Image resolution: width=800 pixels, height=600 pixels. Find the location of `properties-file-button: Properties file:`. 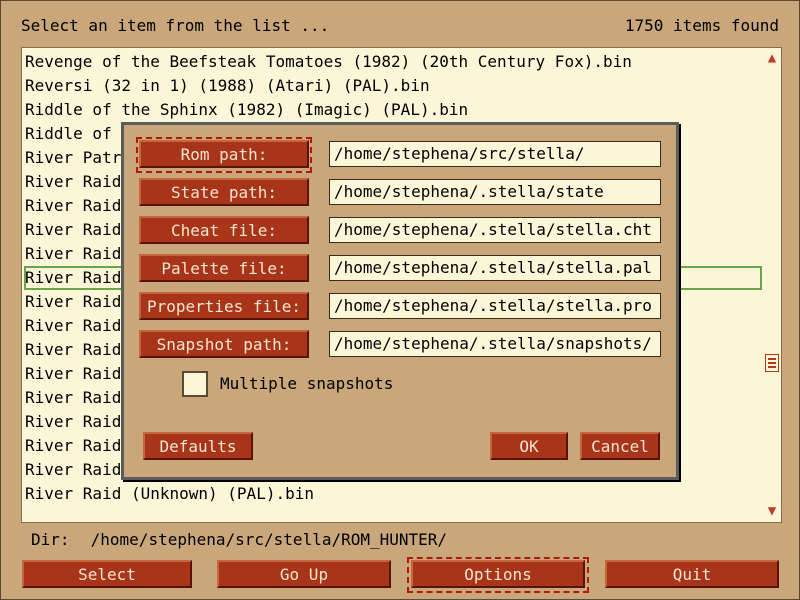

properties-file-button: Properties file: is located at coordinates (224, 306).